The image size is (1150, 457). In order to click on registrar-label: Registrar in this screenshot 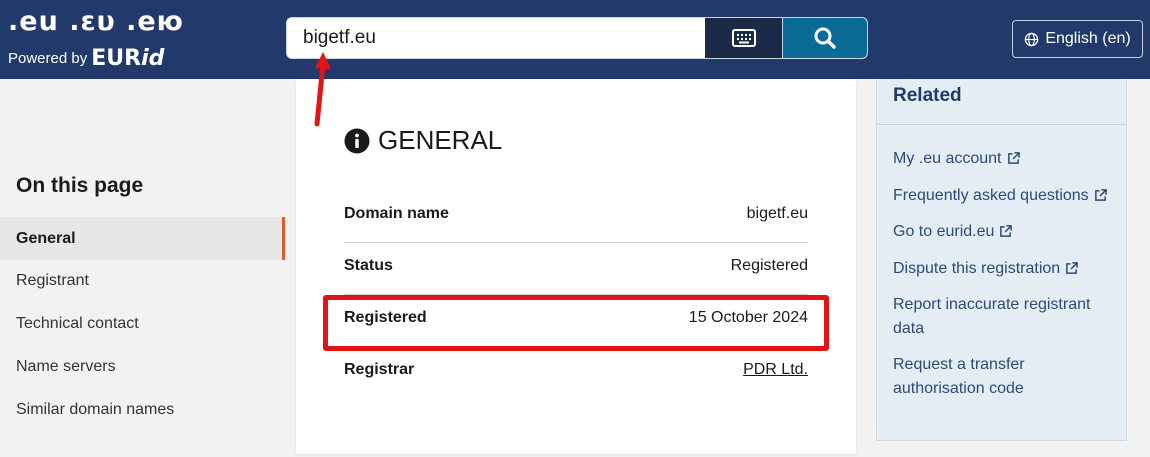, I will do `click(379, 369)`.